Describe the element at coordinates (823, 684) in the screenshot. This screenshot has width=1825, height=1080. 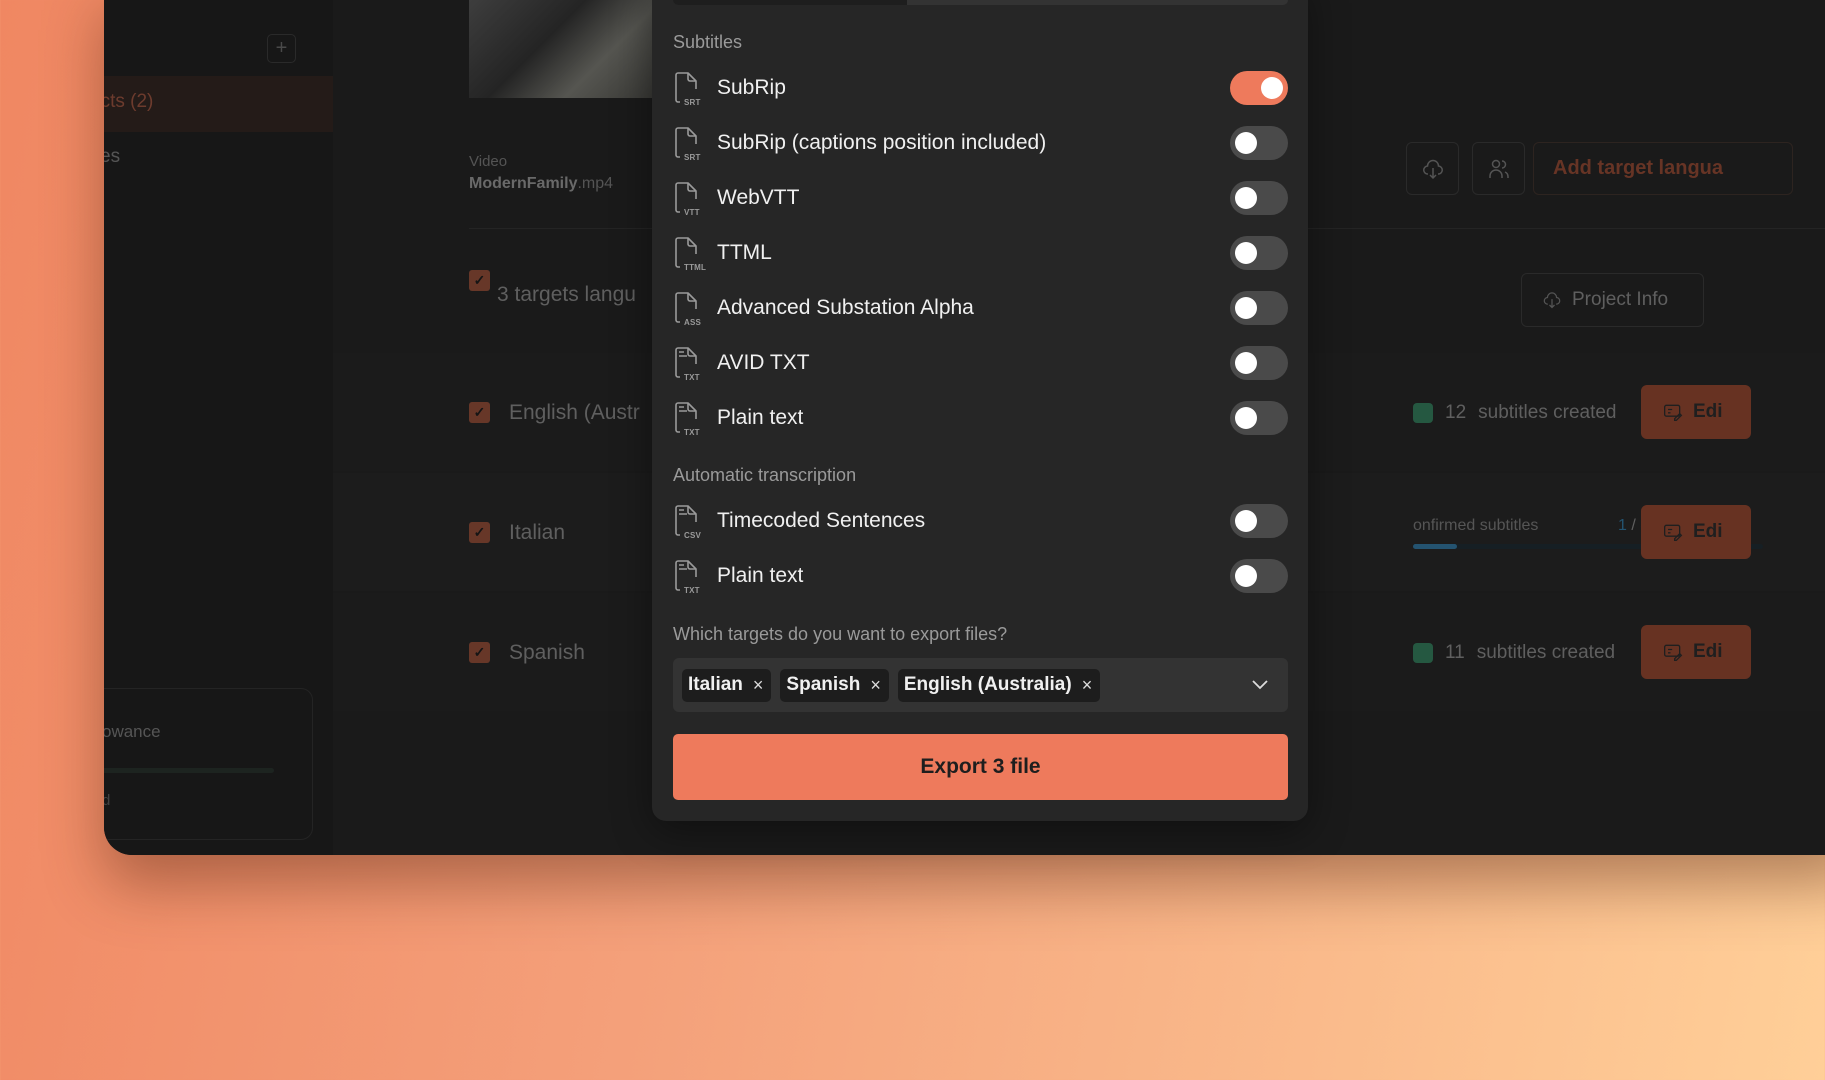
I see `target-chip-label: Spanish` at that location.